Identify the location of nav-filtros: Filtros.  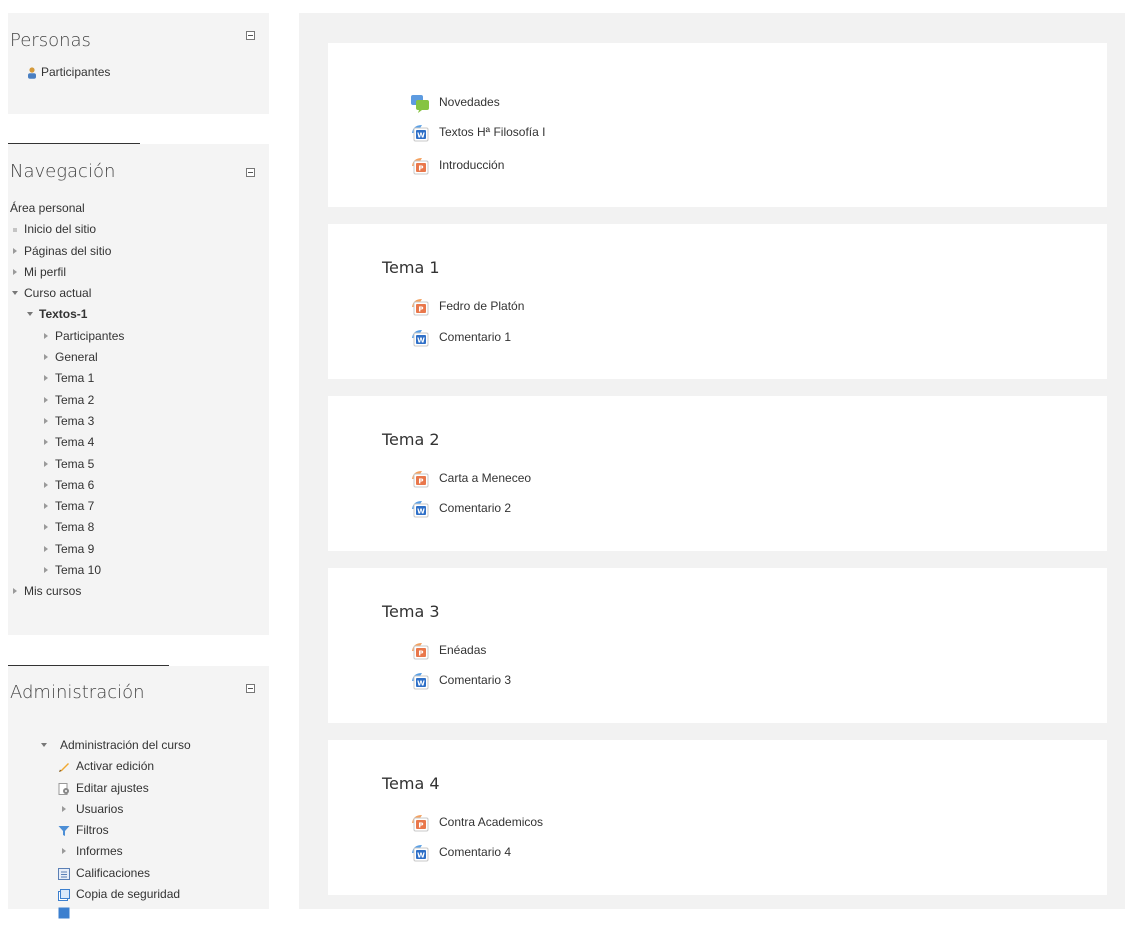
(135, 830).